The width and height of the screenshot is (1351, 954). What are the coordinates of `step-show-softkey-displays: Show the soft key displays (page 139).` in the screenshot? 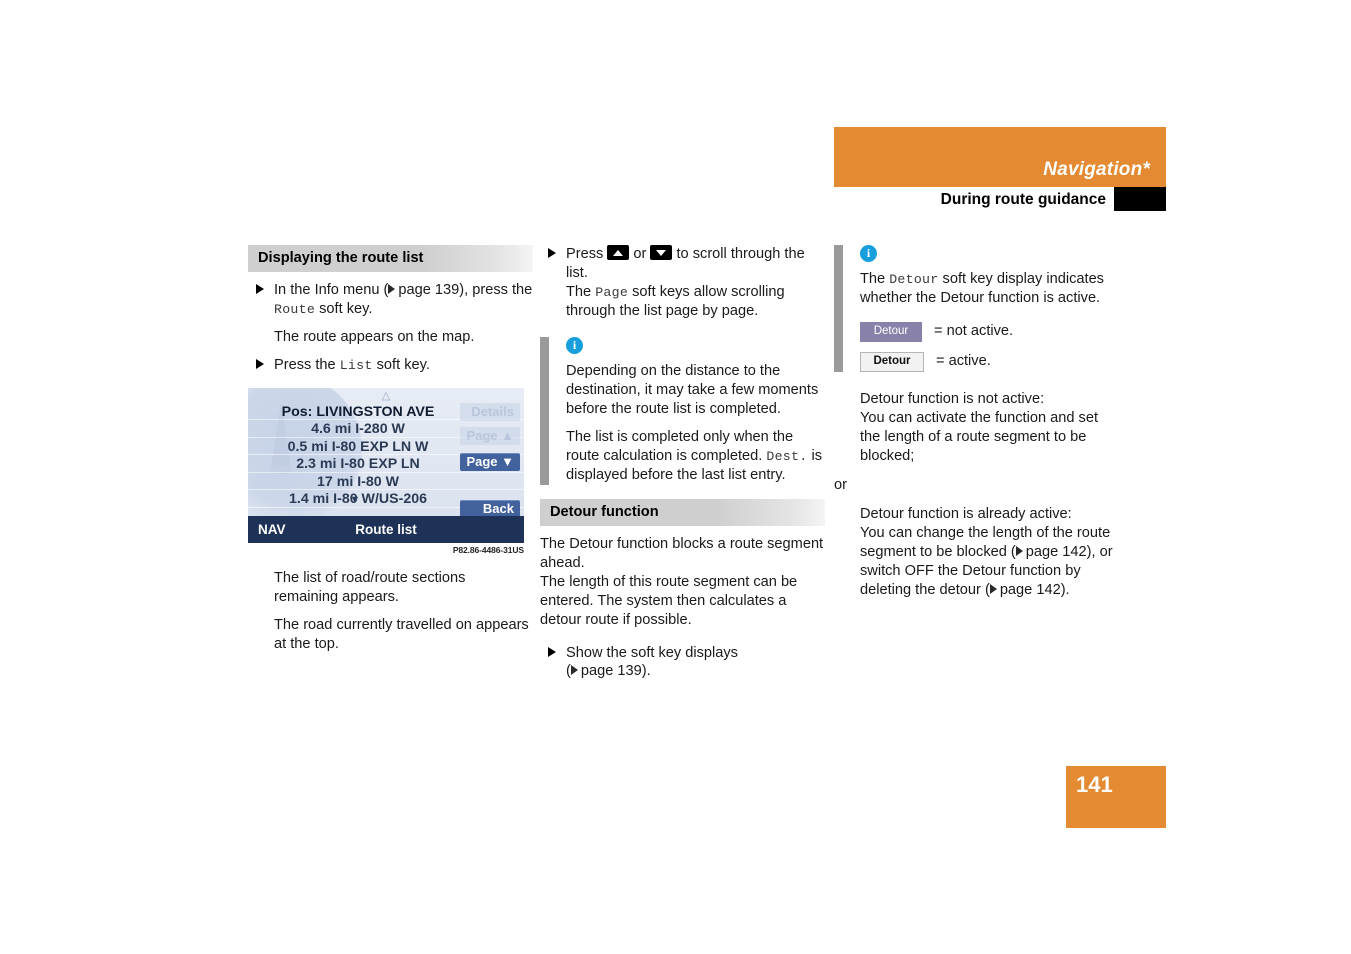 It's located at (682, 663).